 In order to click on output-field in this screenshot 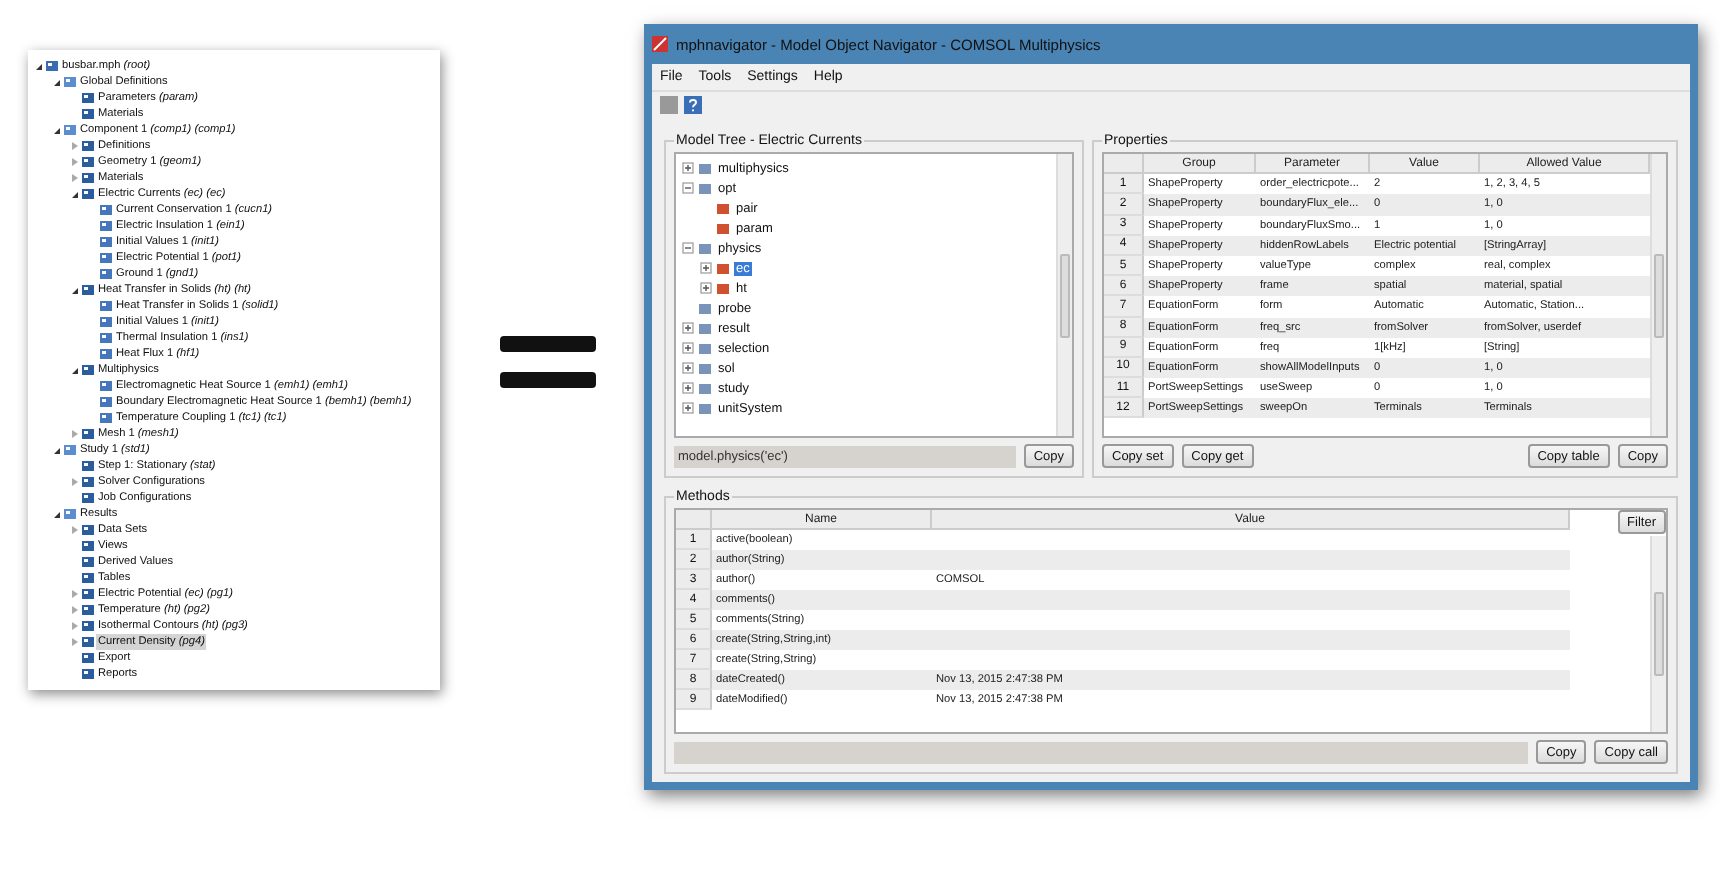, I will do `click(1101, 752)`.